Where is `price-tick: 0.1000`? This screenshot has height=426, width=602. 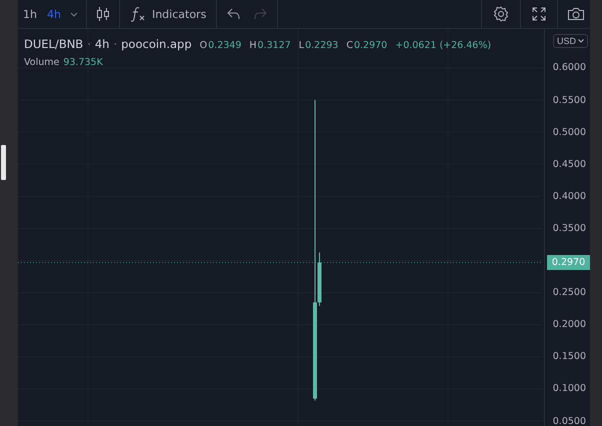 price-tick: 0.1000 is located at coordinates (569, 388).